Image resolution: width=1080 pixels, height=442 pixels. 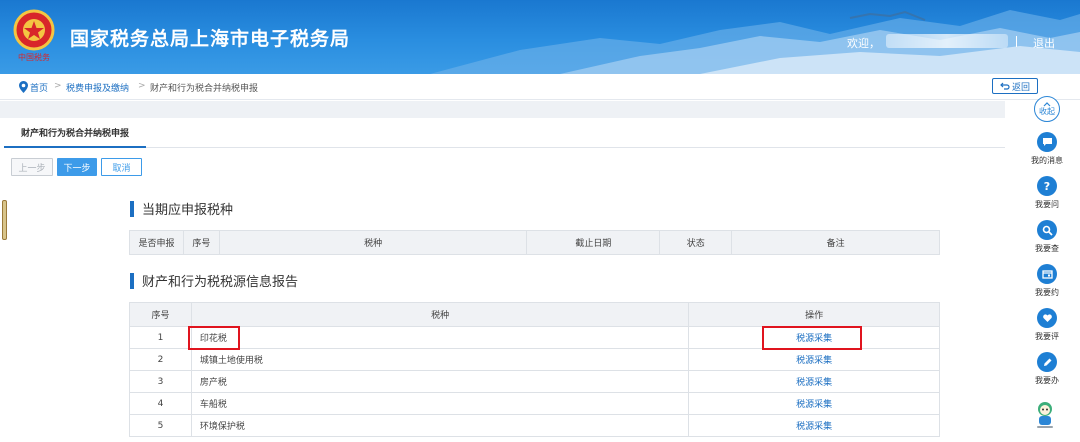 I want to click on question-icon: ?, so click(x=1047, y=186).